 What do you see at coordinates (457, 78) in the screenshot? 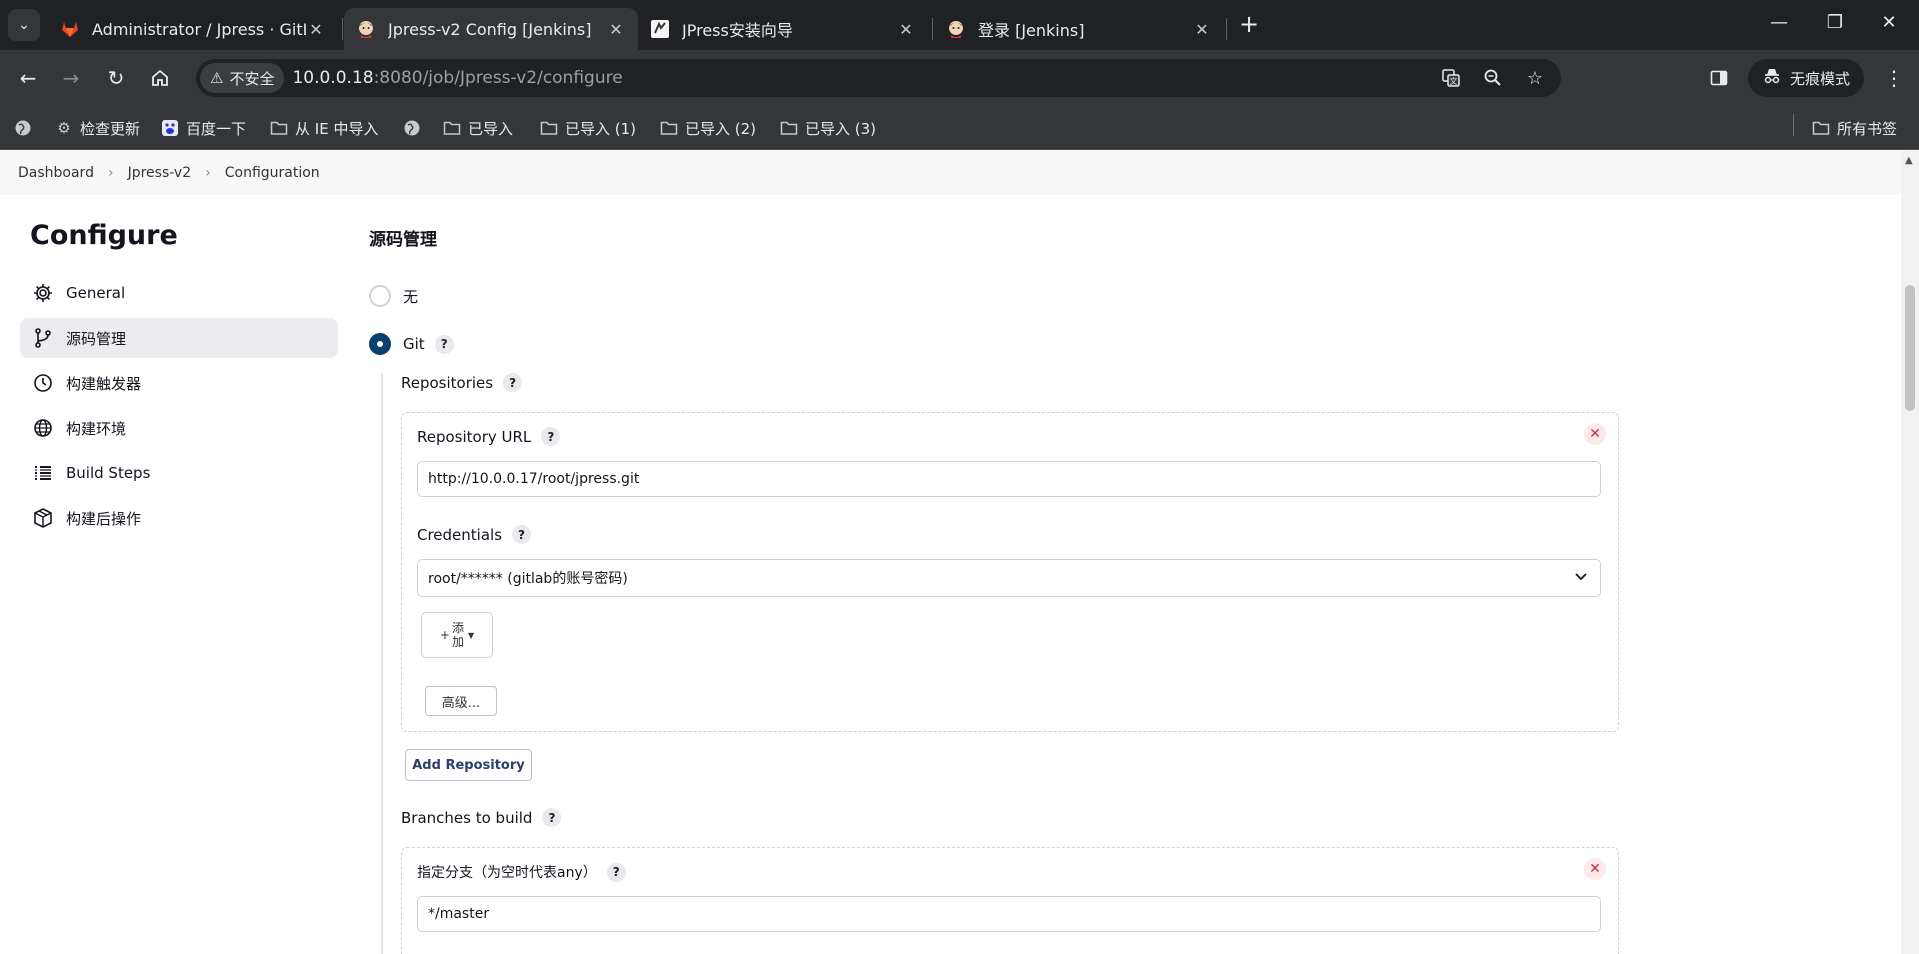
I see `url-text: 10.0.0.18:8080/job/Jpress-v2/configure` at bounding box center [457, 78].